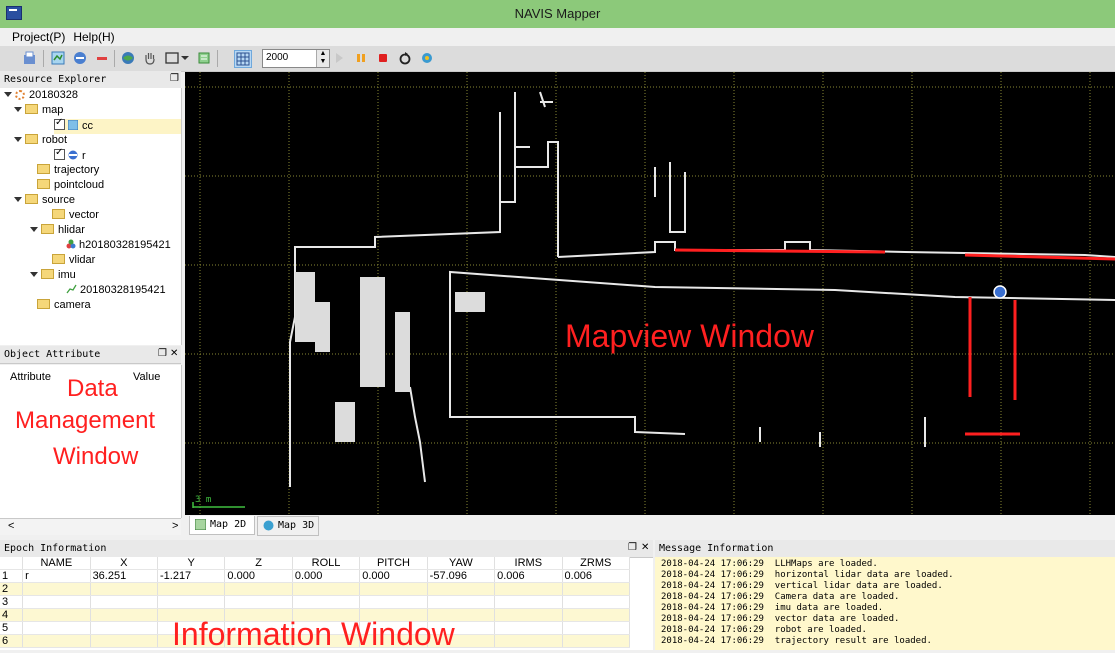 The width and height of the screenshot is (1115, 653). I want to click on table-row: 3, so click(315, 602).